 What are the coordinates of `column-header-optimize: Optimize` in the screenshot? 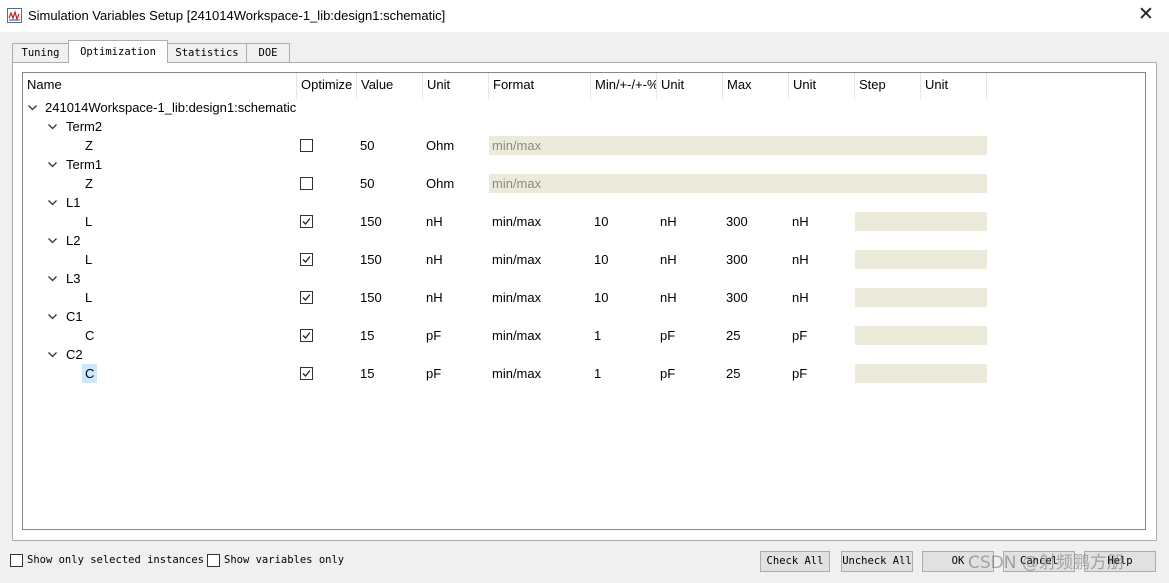 It's located at (327, 86).